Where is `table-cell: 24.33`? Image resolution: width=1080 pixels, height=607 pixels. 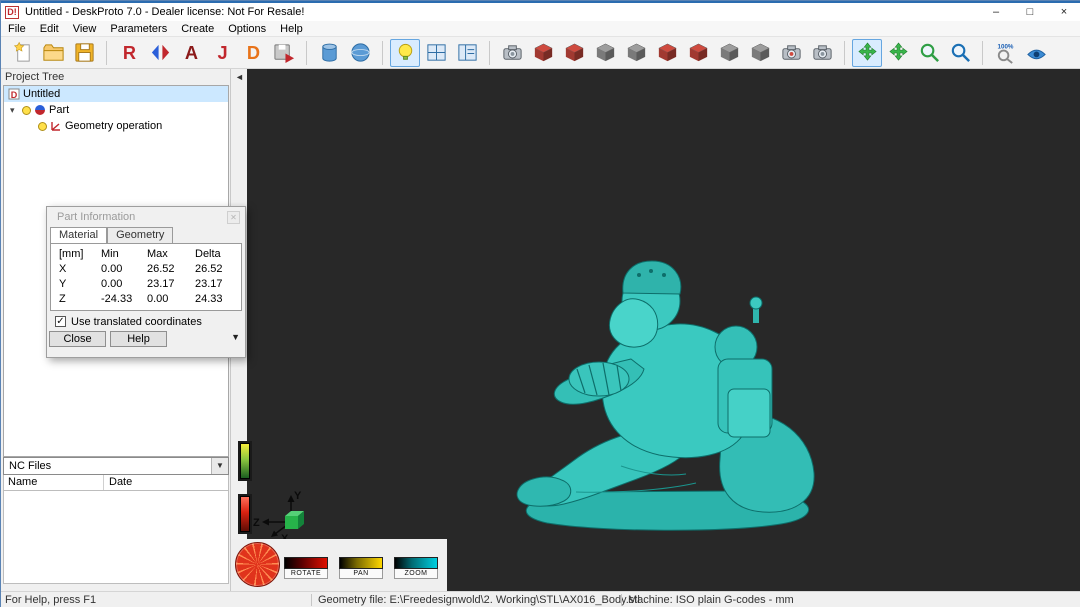 table-cell: 24.33 is located at coordinates (209, 299).